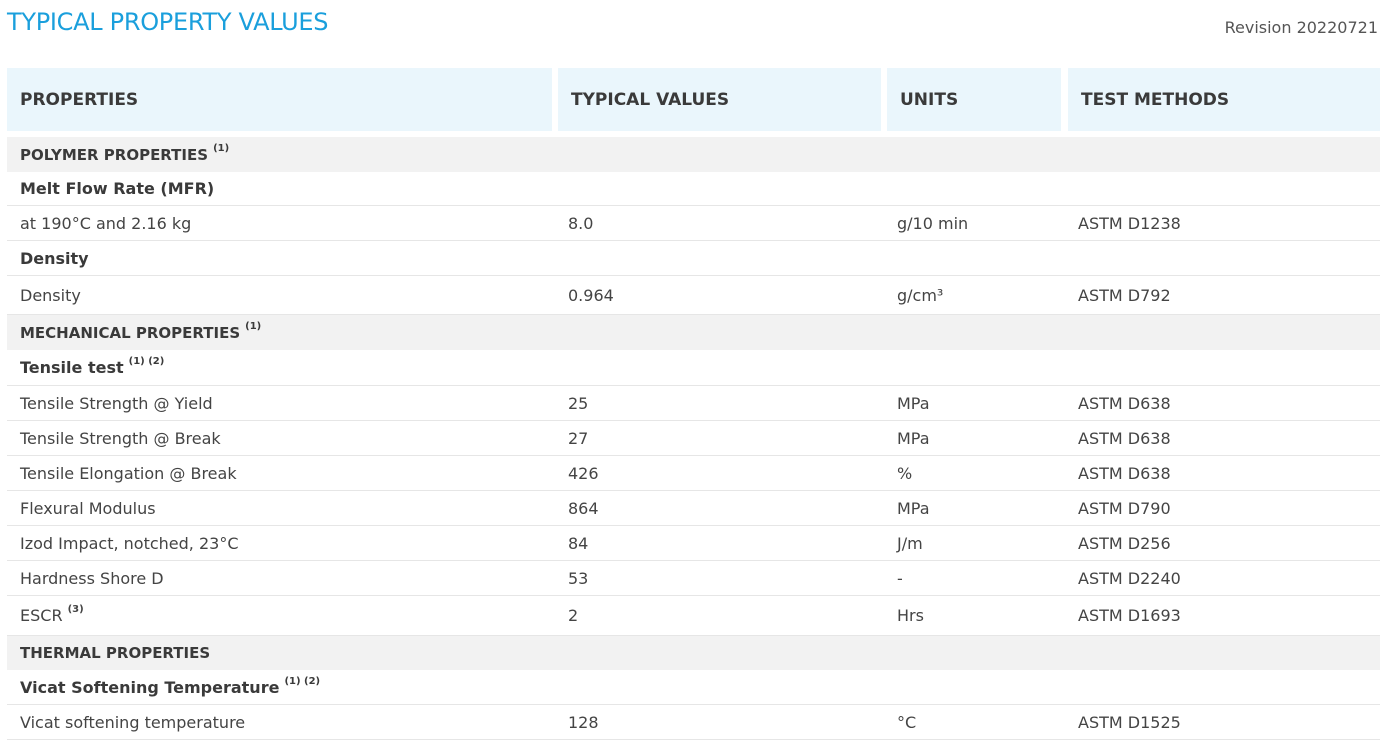 The height and width of the screenshot is (740, 1388). What do you see at coordinates (130, 332) in the screenshot?
I see `property-label: MECHANICAL PROPERTIES` at bounding box center [130, 332].